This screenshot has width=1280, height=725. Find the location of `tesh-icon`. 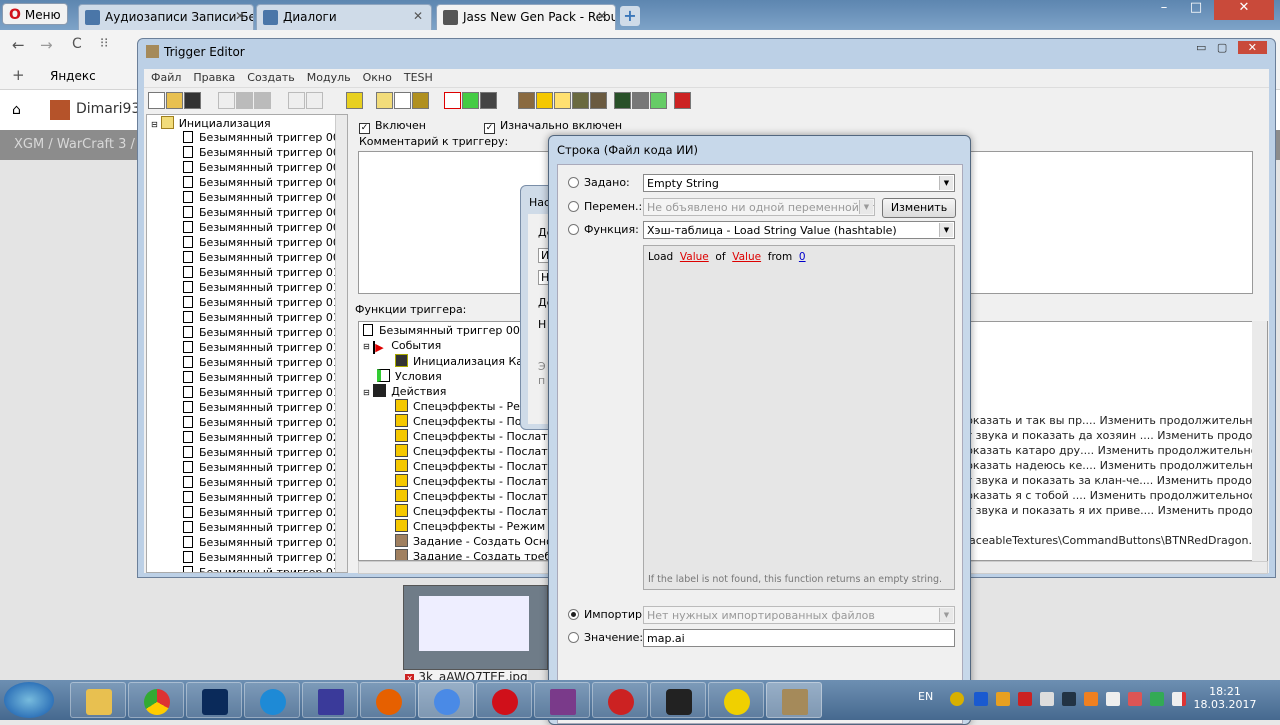

tesh-icon is located at coordinates (682, 100).